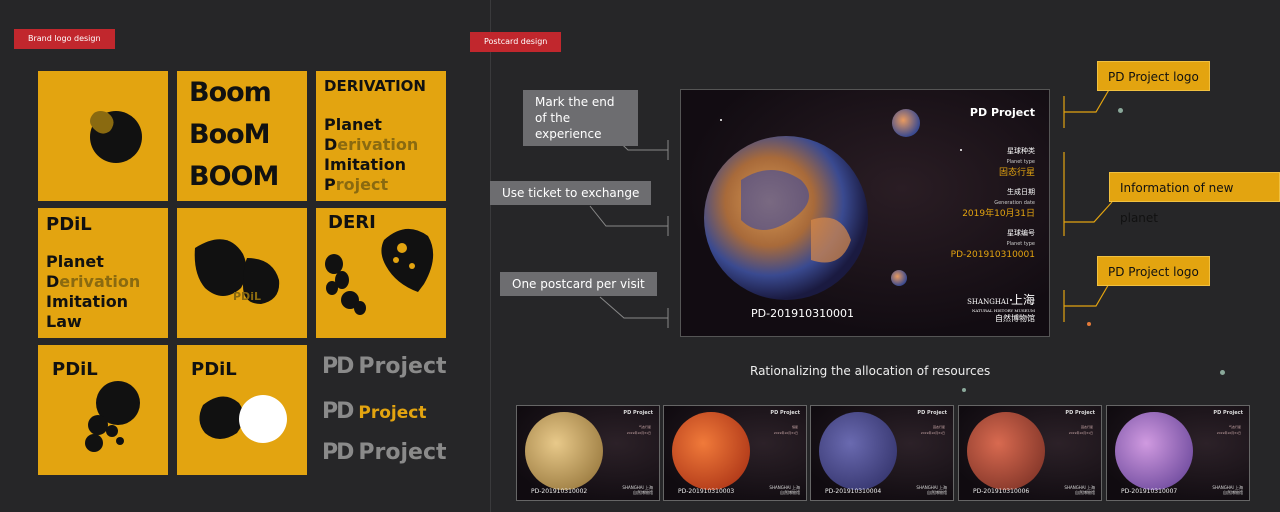  Describe the element at coordinates (559, 491) in the screenshot. I see `thumb-id: PD-201910310002` at that location.